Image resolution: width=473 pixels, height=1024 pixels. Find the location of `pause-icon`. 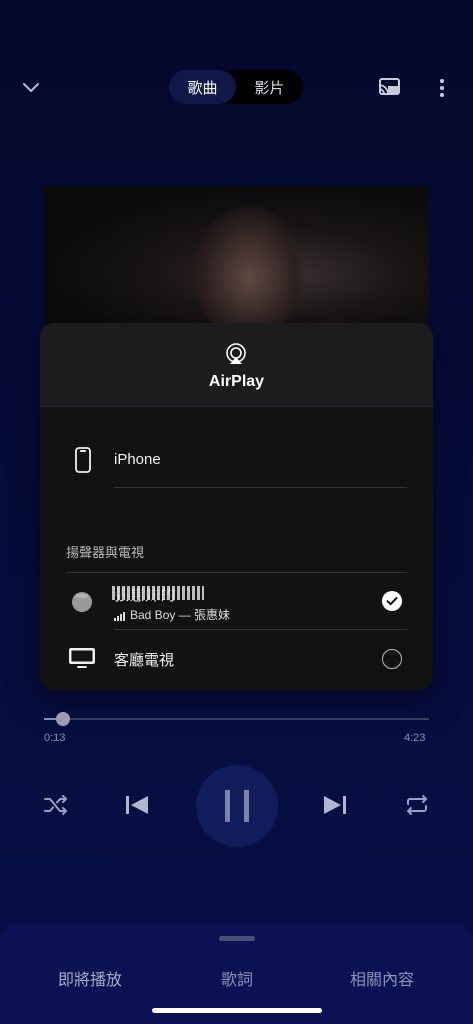

pause-icon is located at coordinates (237, 806).